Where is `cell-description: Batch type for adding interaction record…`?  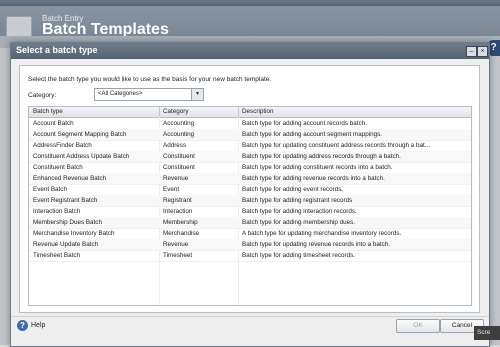
cell-description: Batch type for adding interaction record… is located at coordinates (299, 211).